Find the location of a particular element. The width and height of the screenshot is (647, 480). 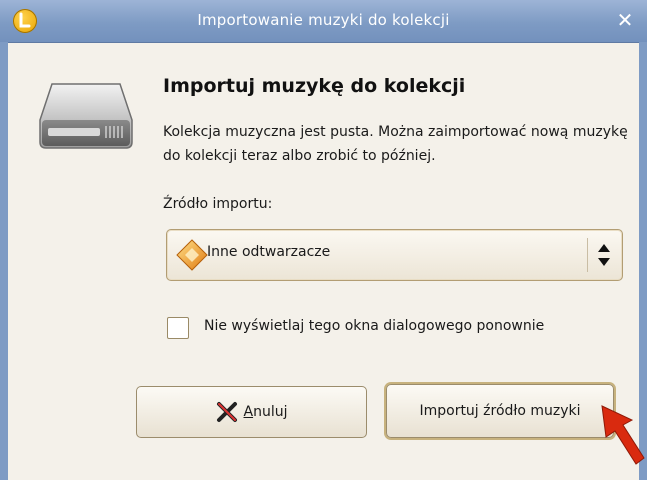

cancel-x-icon is located at coordinates (226, 412).